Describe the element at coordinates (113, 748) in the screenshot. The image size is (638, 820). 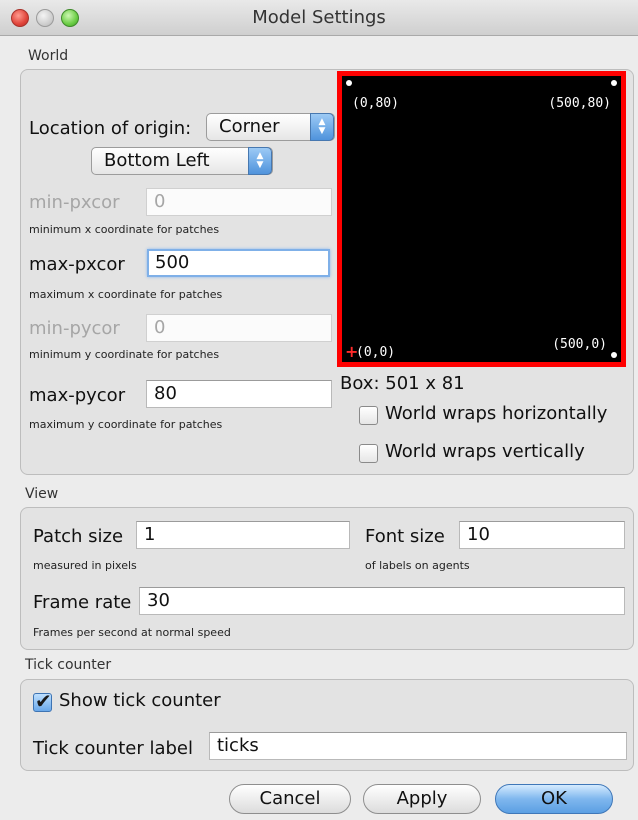
I see `tick-counter-label-label: Tick counter label` at that location.